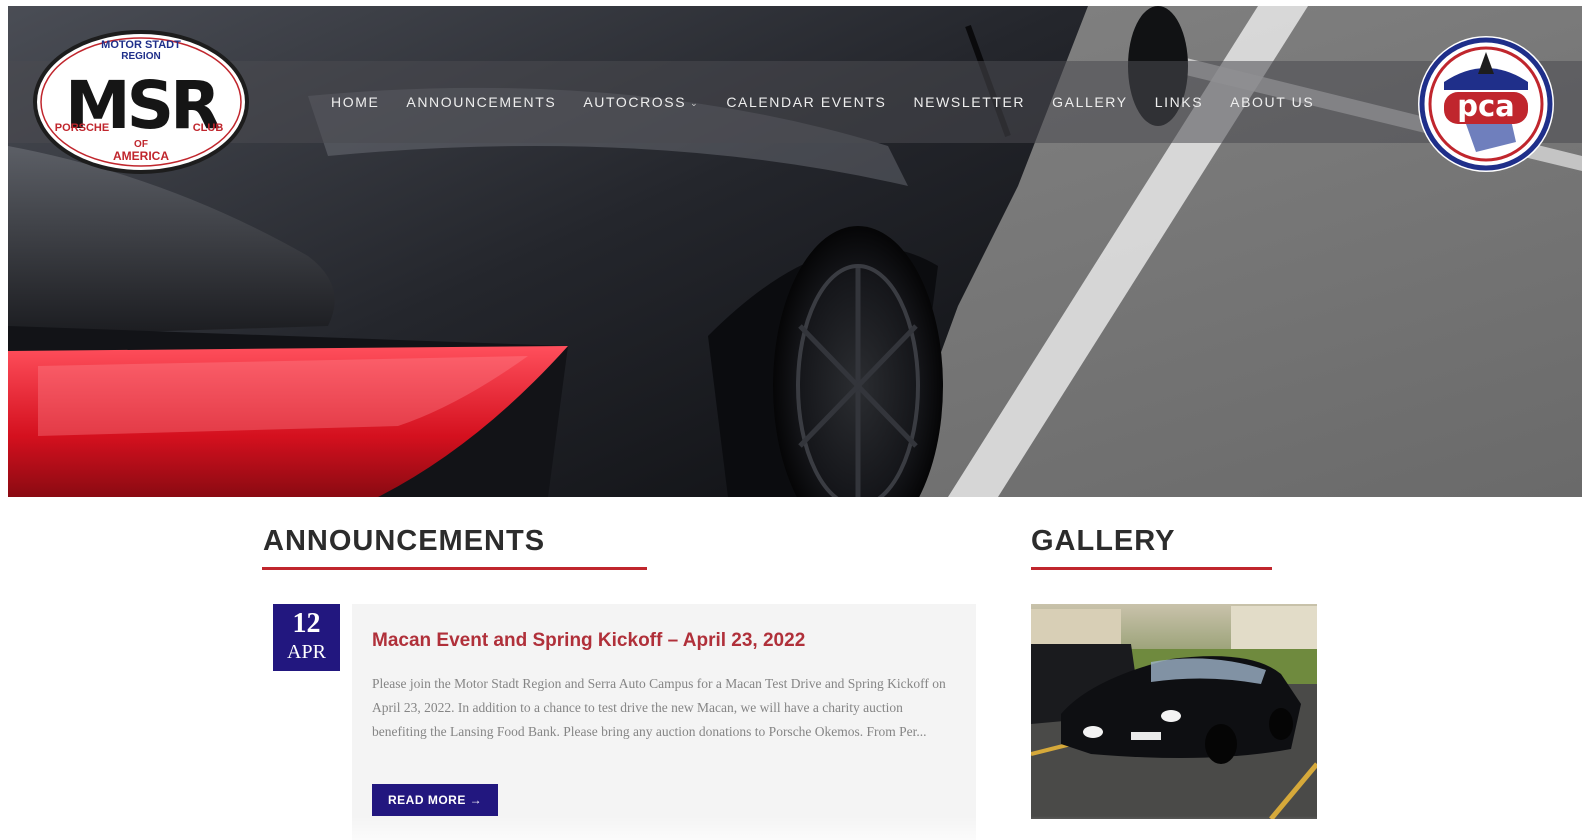 This screenshot has width=1582, height=840. Describe the element at coordinates (404, 541) in the screenshot. I see `announcements-heading: ANNOUNCEMENTS` at that location.